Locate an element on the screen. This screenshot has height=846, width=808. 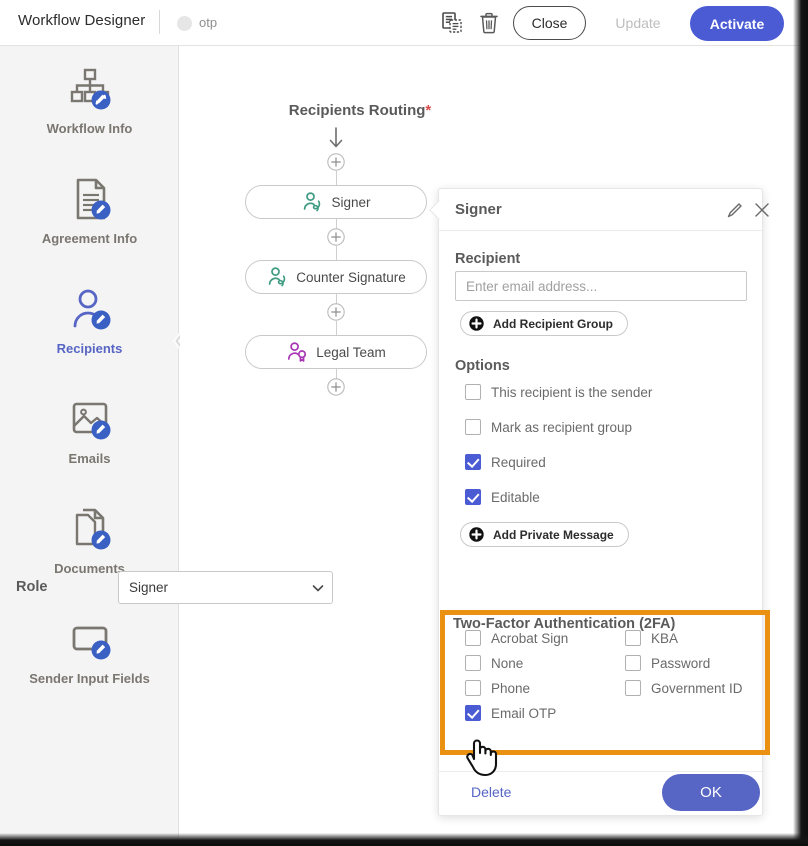
option-label: This recipient is the sender is located at coordinates (572, 392).